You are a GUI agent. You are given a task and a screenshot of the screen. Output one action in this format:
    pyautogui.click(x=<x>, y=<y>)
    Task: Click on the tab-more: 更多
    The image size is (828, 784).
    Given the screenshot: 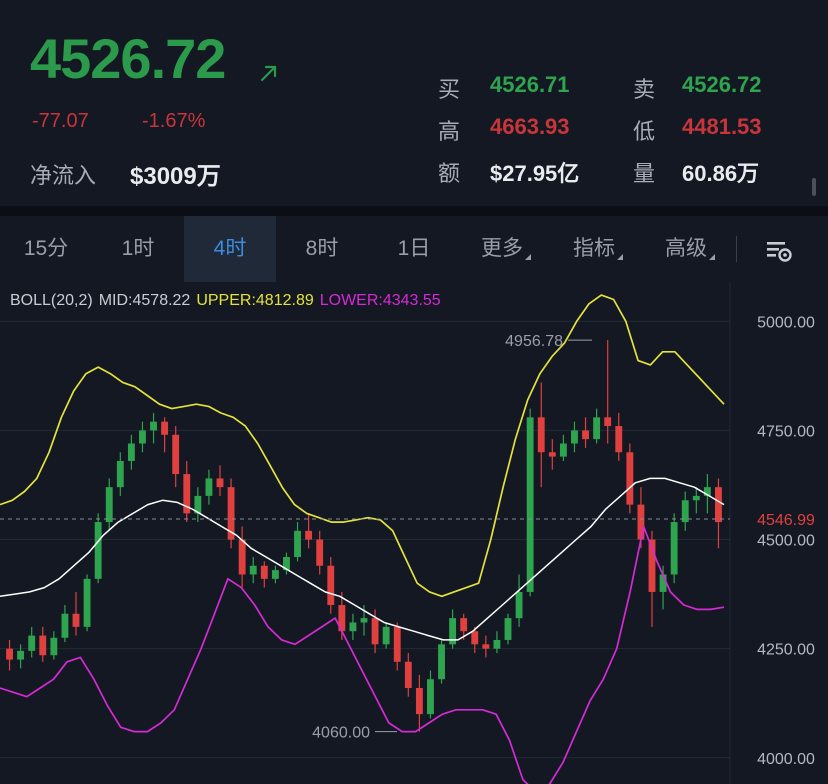 What is the action you would take?
    pyautogui.click(x=506, y=249)
    